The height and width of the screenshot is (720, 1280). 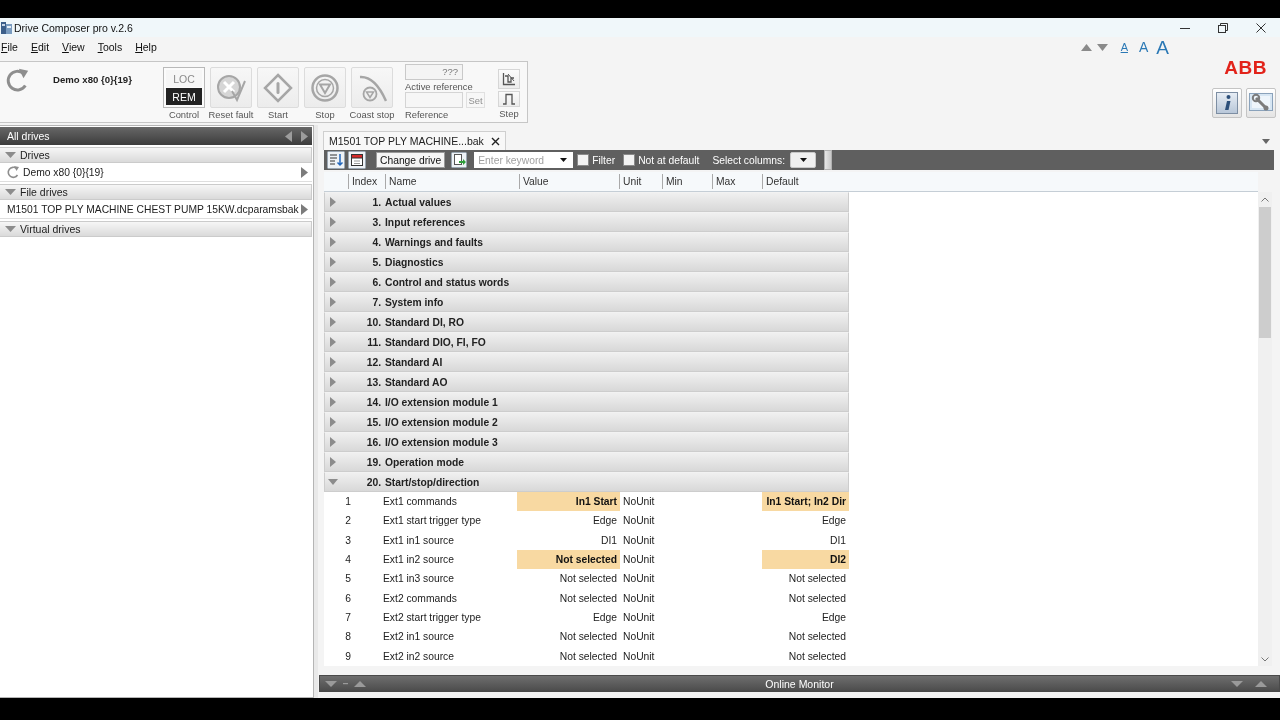 What do you see at coordinates (568, 502) in the screenshot?
I see `table-cell: In1 Start` at bounding box center [568, 502].